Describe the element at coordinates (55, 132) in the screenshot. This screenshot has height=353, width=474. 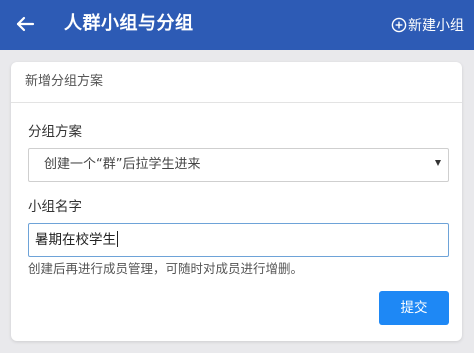
I see `scheme-label: 分组方案` at that location.